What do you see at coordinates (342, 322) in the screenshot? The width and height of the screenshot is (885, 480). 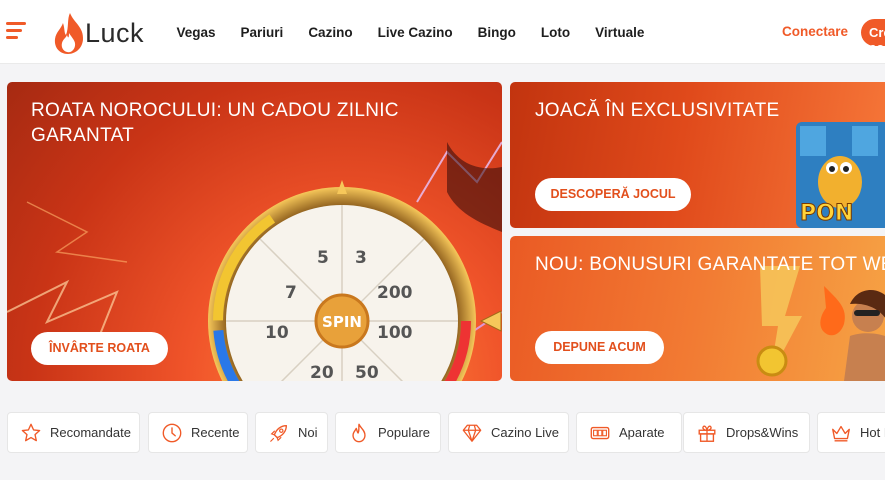 I see `wheel-center-label: SPIN` at bounding box center [342, 322].